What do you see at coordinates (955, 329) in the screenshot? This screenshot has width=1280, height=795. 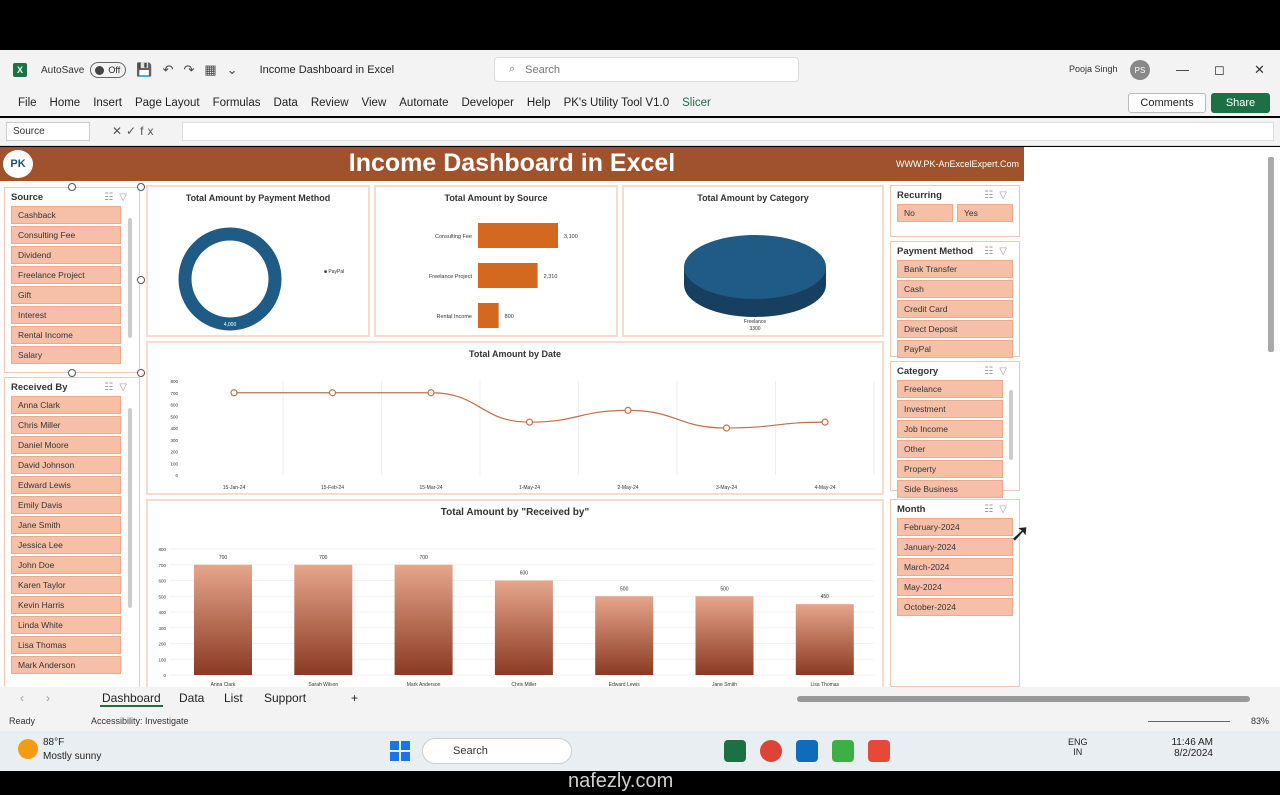 I see `slicer-item: Direct Deposit` at bounding box center [955, 329].